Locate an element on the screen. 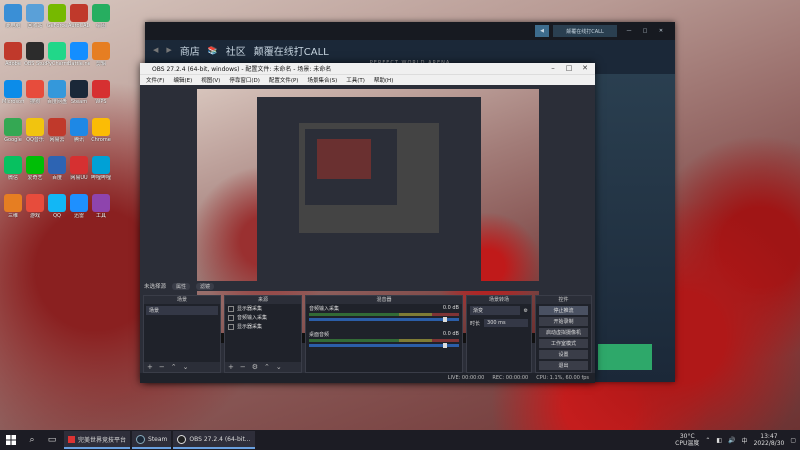 This screenshot has height=450, width=800. desktop-icon: 绘图 is located at coordinates (101, 16).